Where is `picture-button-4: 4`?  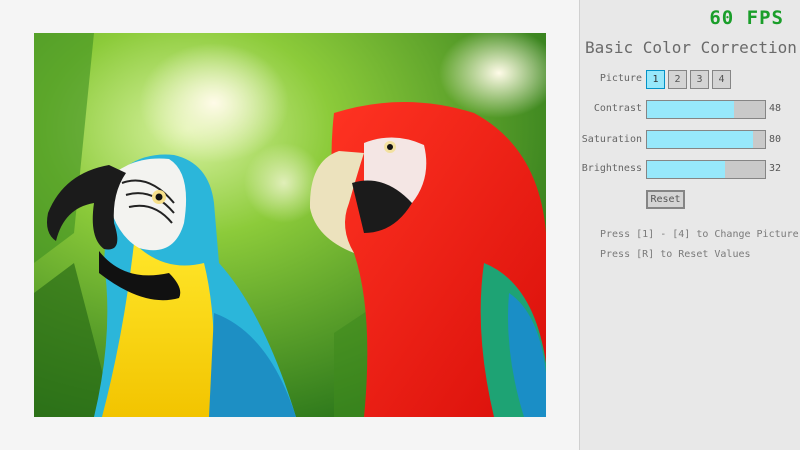
picture-button-4: 4 is located at coordinates (721, 79).